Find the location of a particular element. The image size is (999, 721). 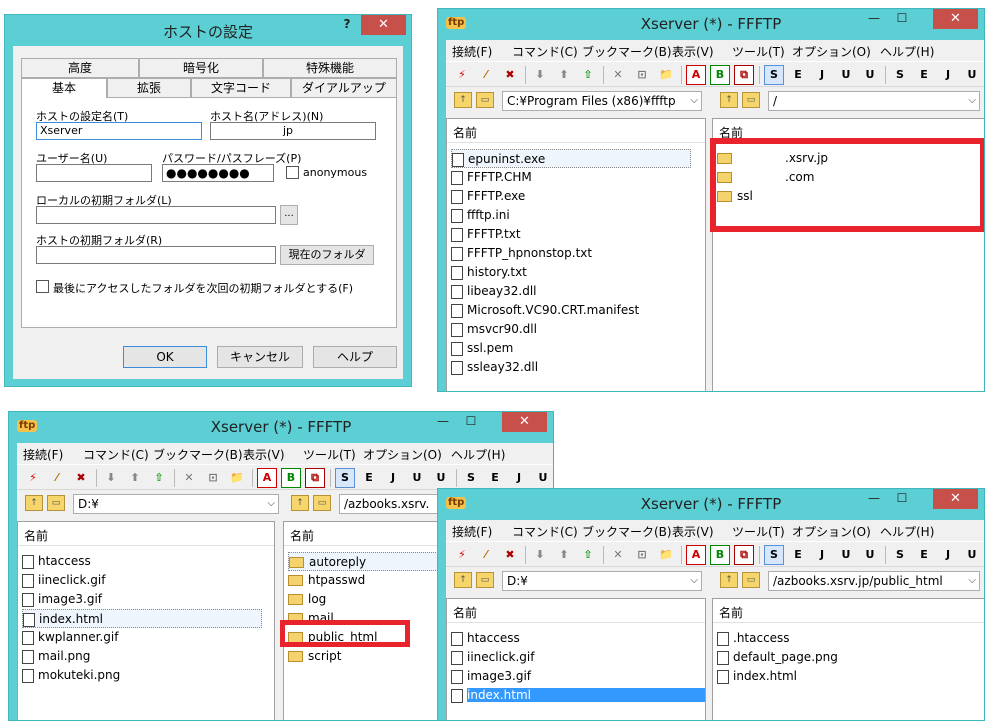

menu-item-4: ツール(T) is located at coordinates (758, 531).